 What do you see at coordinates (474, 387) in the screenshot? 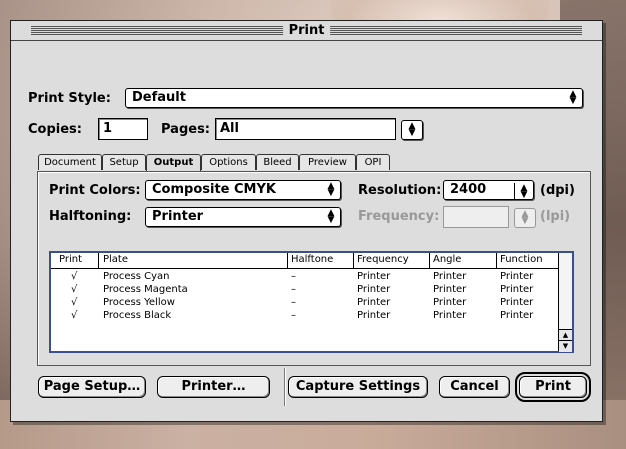
I see `cancel-button: Cancel` at bounding box center [474, 387].